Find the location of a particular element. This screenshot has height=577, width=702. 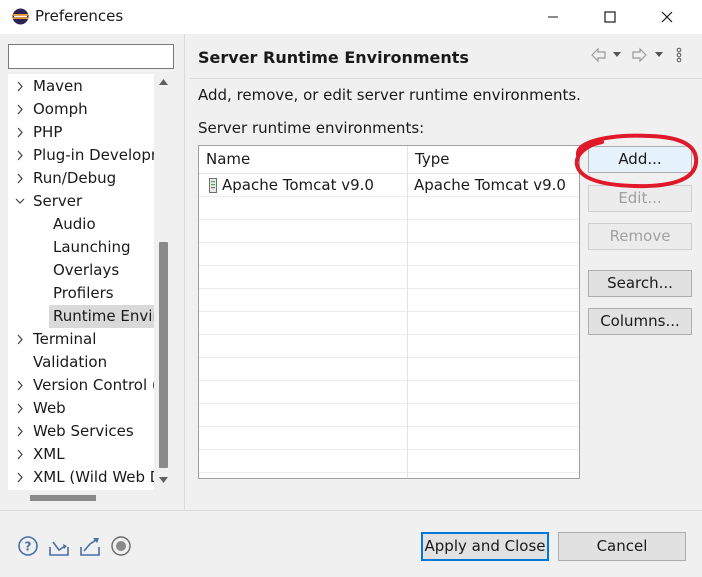

apply-and-close-button: Apply and Close is located at coordinates (485, 546).